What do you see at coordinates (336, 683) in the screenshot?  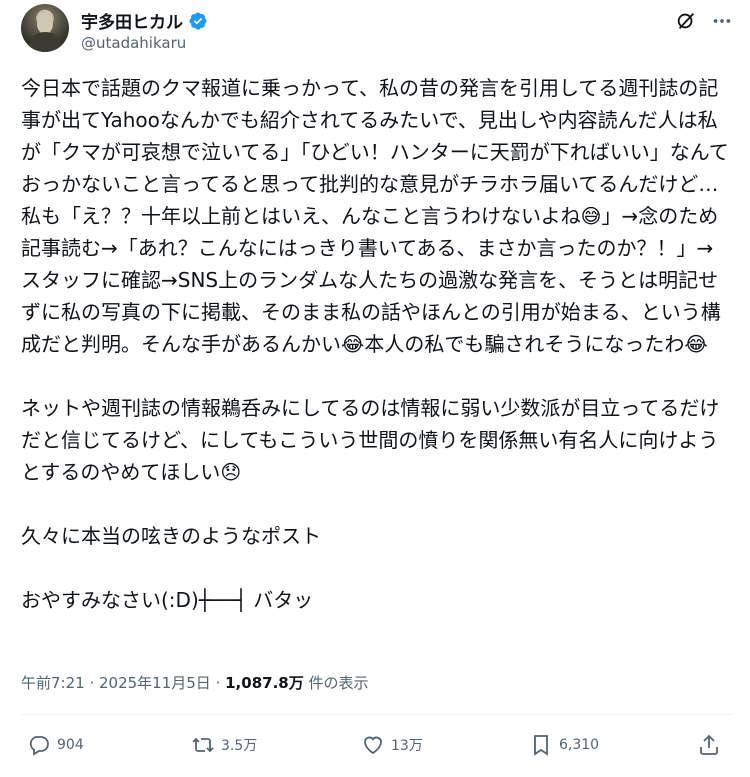 I see `views-label: 件の表示` at bounding box center [336, 683].